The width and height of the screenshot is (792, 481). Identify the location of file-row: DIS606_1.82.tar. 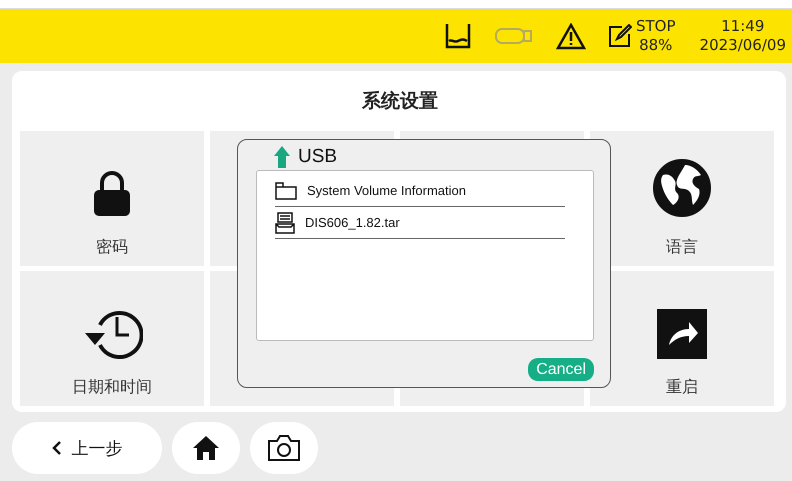
(420, 223).